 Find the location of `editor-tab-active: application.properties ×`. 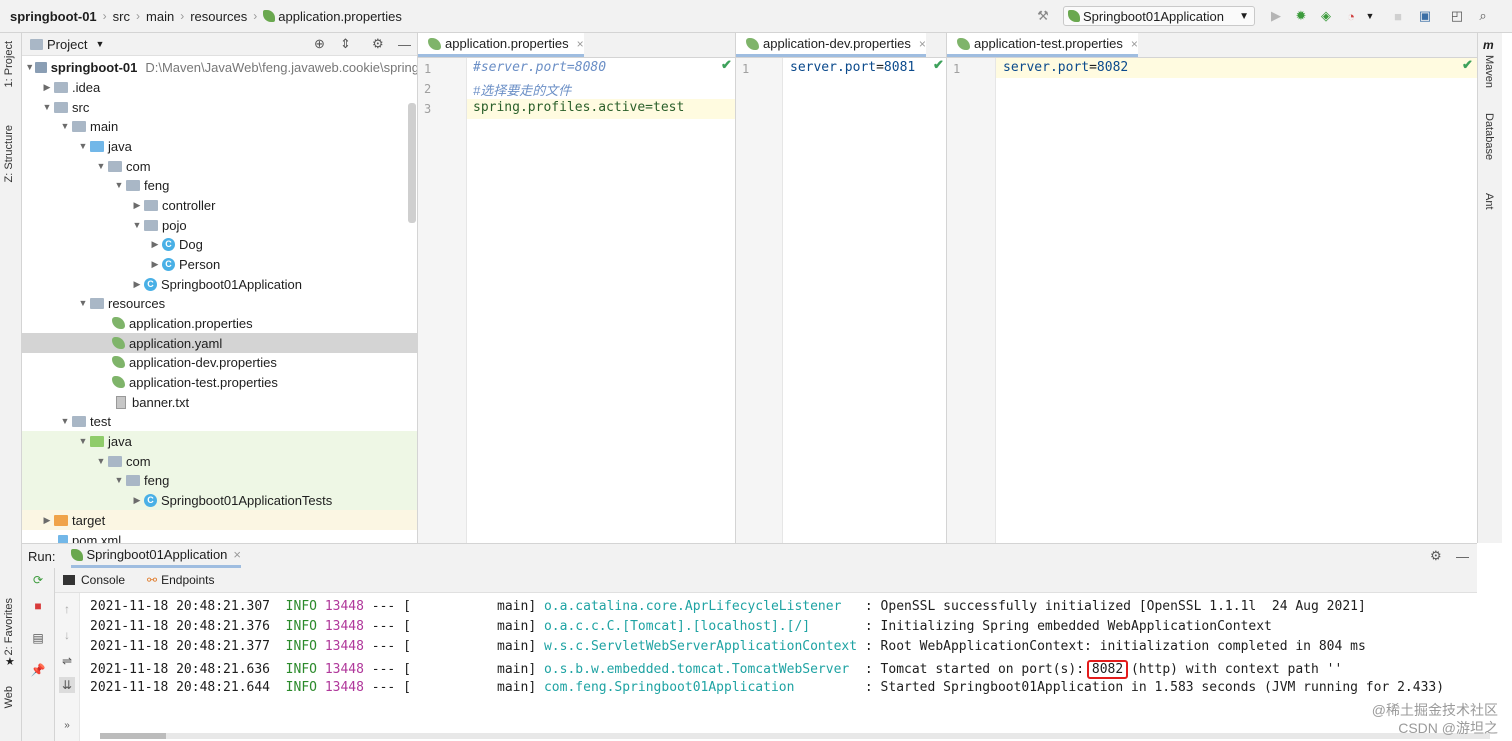

editor-tab-active: application.properties × is located at coordinates (501, 45).